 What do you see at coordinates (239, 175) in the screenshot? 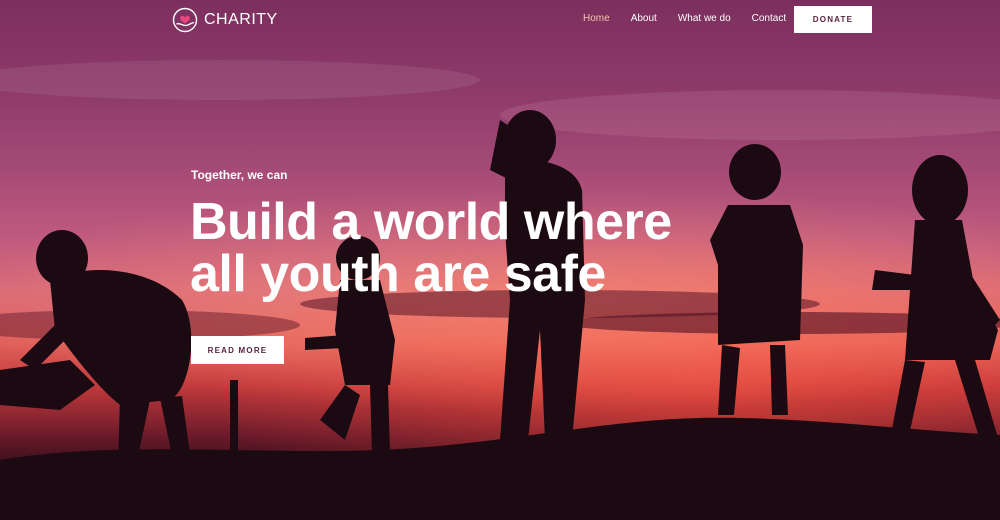
I see `hero-eyebrow: Together, we can` at bounding box center [239, 175].